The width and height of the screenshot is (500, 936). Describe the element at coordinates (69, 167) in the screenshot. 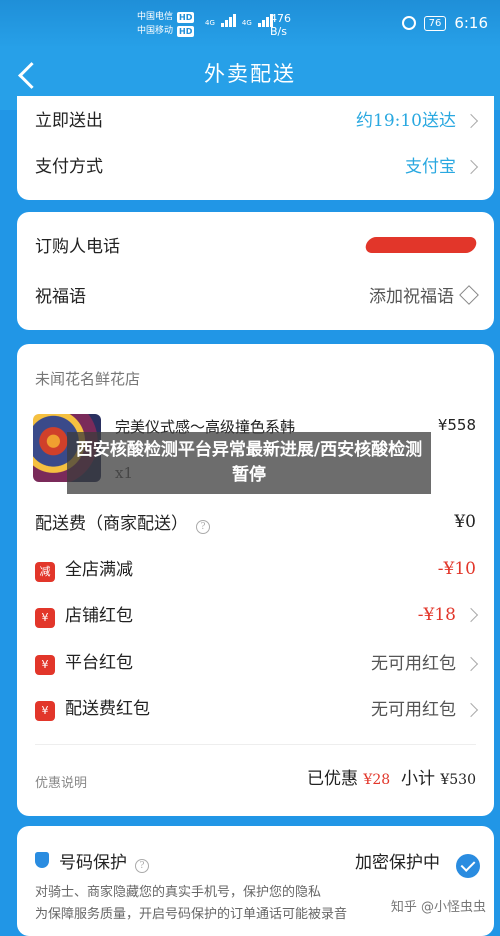

I see `payment-label: 支付方式` at that location.